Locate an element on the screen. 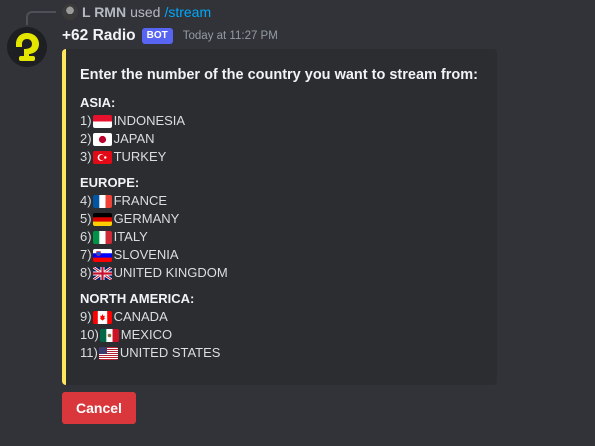 This screenshot has height=446, width=595. flag-united-kingdom-icon is located at coordinates (102, 273).